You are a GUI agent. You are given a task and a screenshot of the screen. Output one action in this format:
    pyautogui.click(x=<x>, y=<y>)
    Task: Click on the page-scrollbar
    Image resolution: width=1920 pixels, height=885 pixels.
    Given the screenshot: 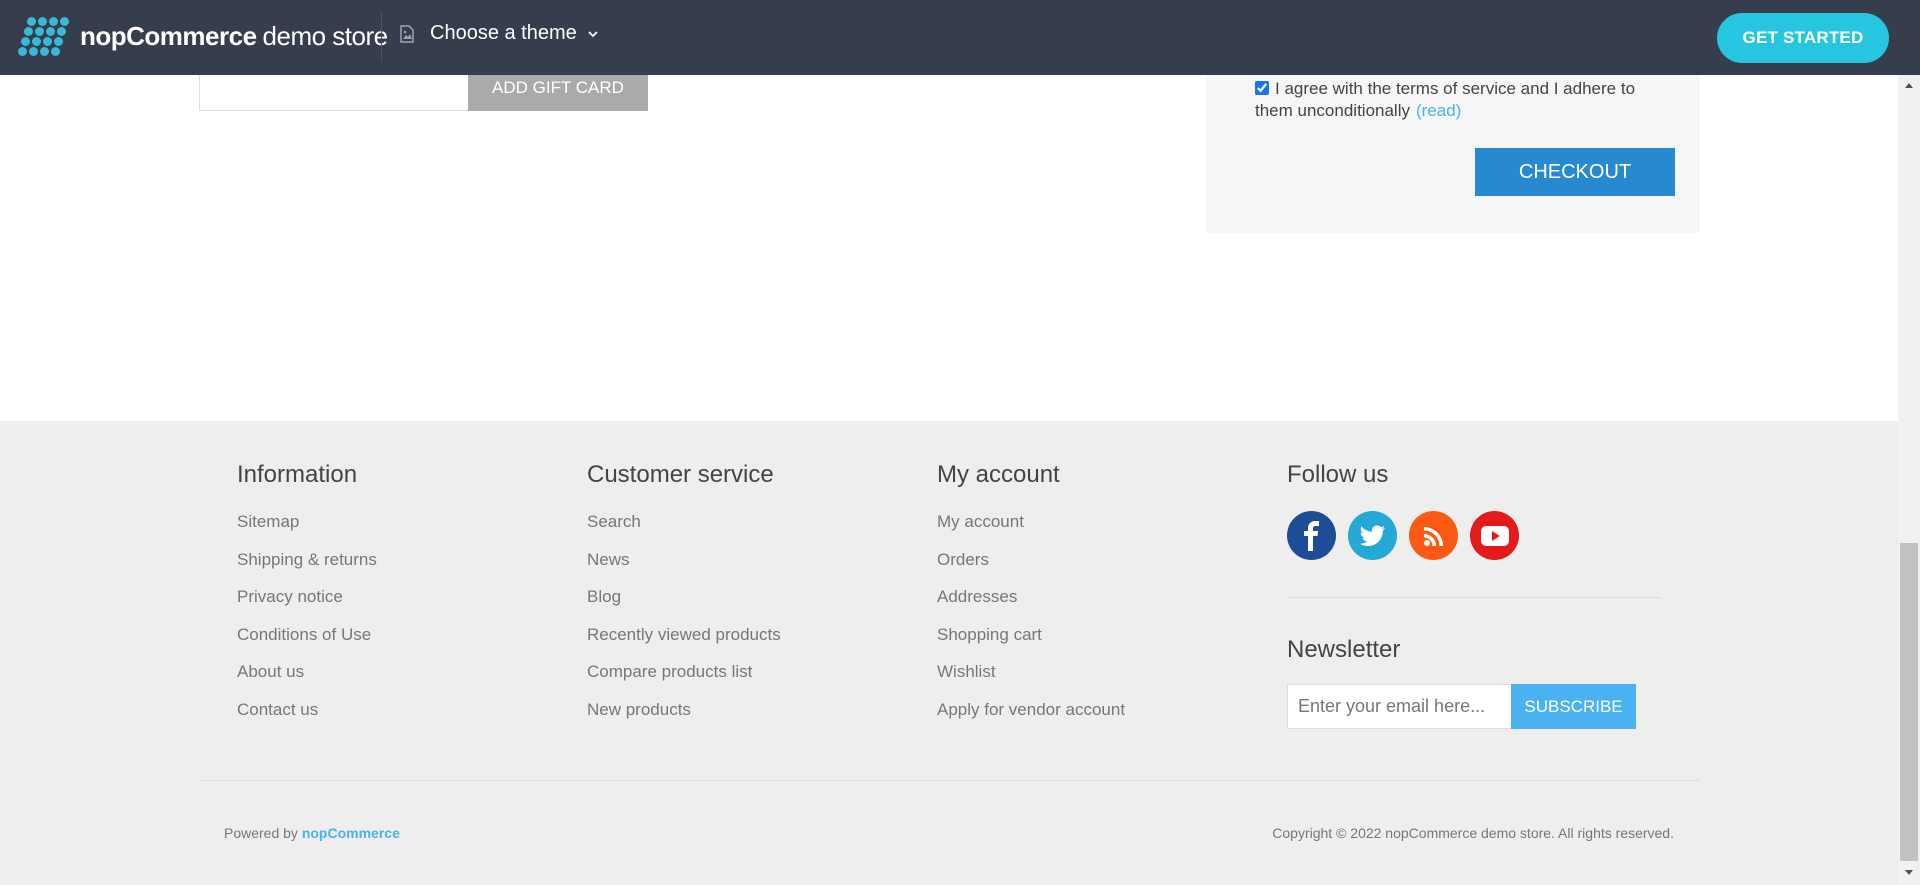 What is the action you would take?
    pyautogui.click(x=1909, y=480)
    